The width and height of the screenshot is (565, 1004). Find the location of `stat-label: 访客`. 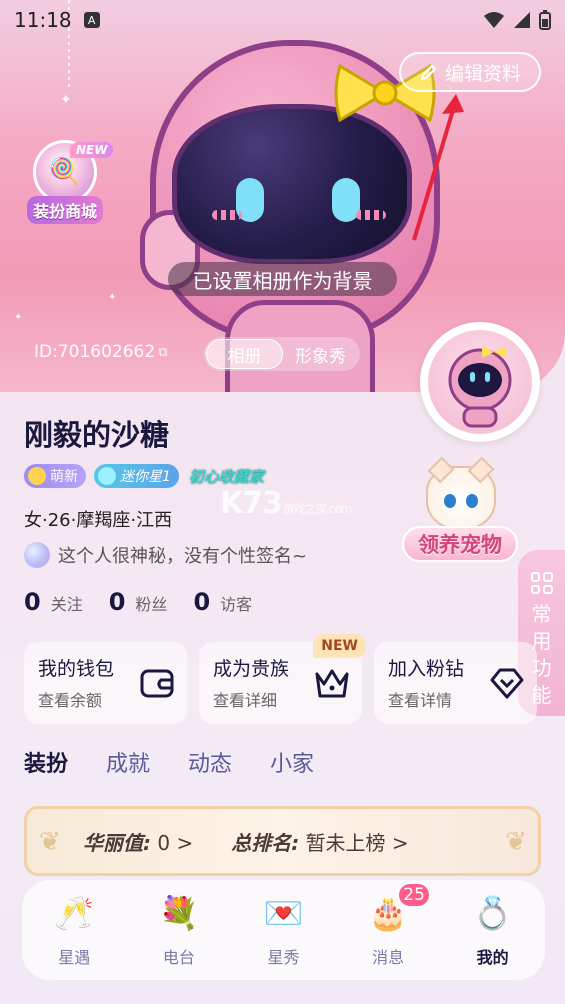

stat-label: 访客 is located at coordinates (236, 604).